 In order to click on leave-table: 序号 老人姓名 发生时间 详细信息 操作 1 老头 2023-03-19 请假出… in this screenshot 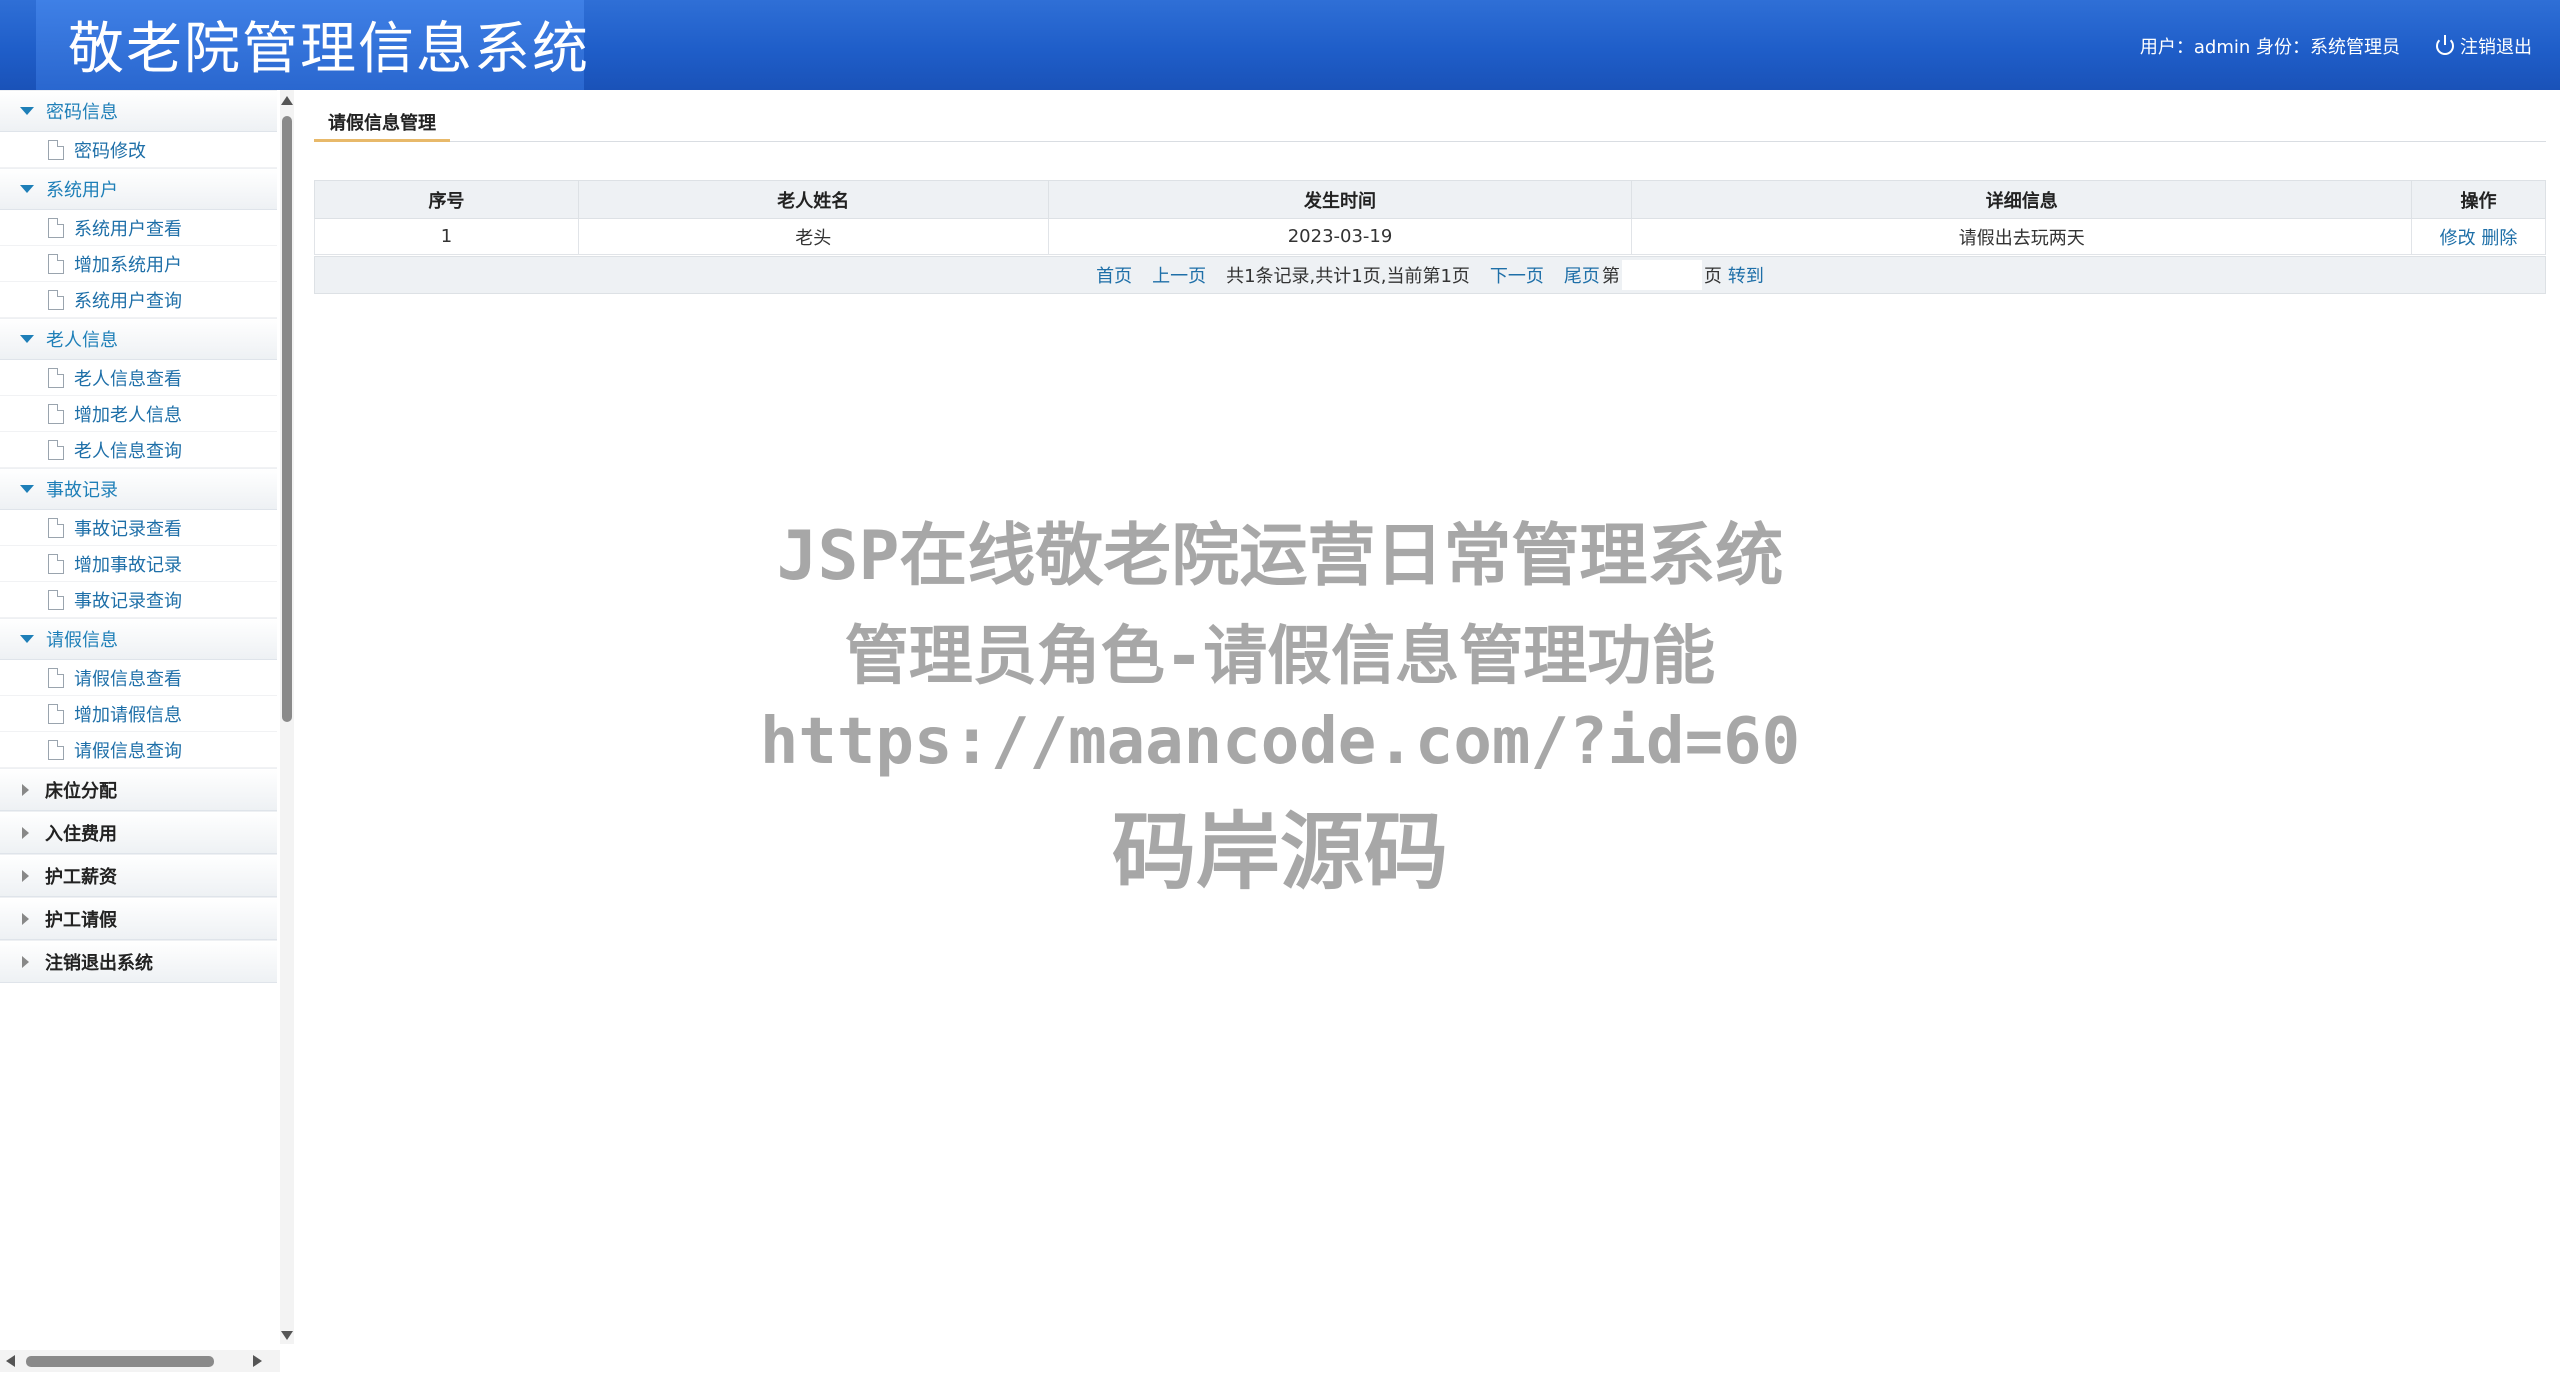, I will do `click(1430, 217)`.